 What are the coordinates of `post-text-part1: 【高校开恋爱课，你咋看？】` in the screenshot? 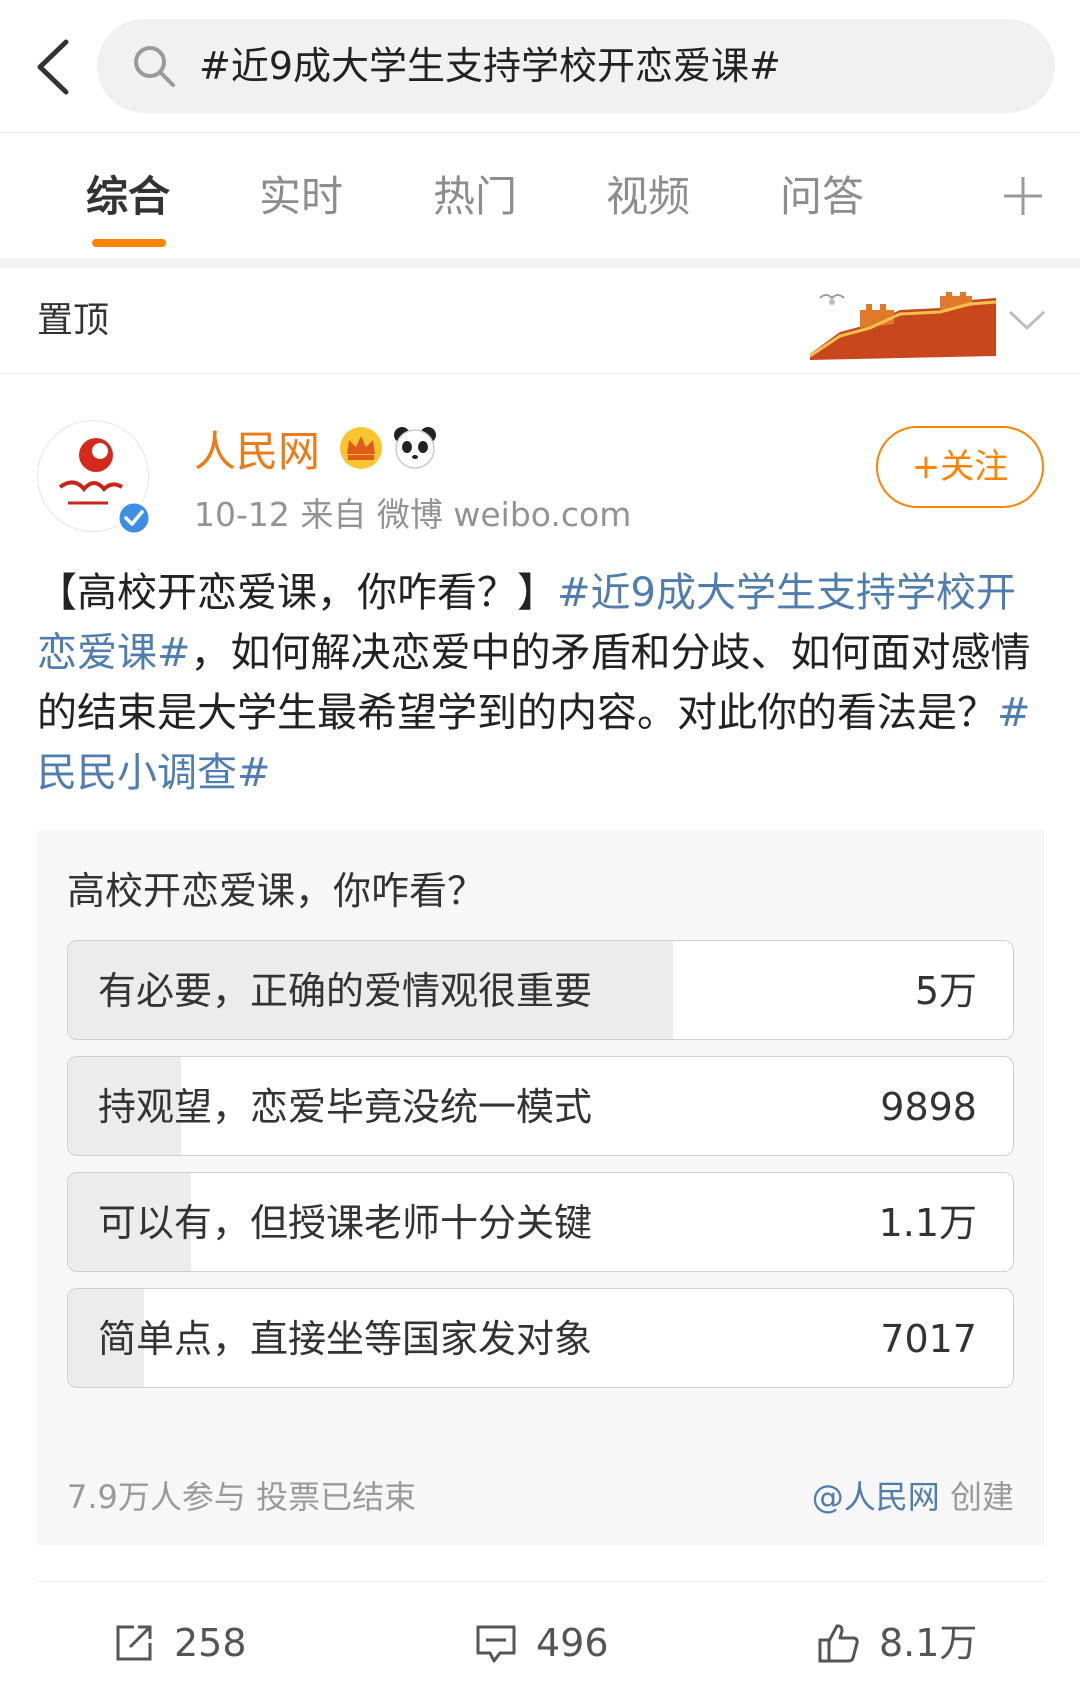 It's located at (297, 593).